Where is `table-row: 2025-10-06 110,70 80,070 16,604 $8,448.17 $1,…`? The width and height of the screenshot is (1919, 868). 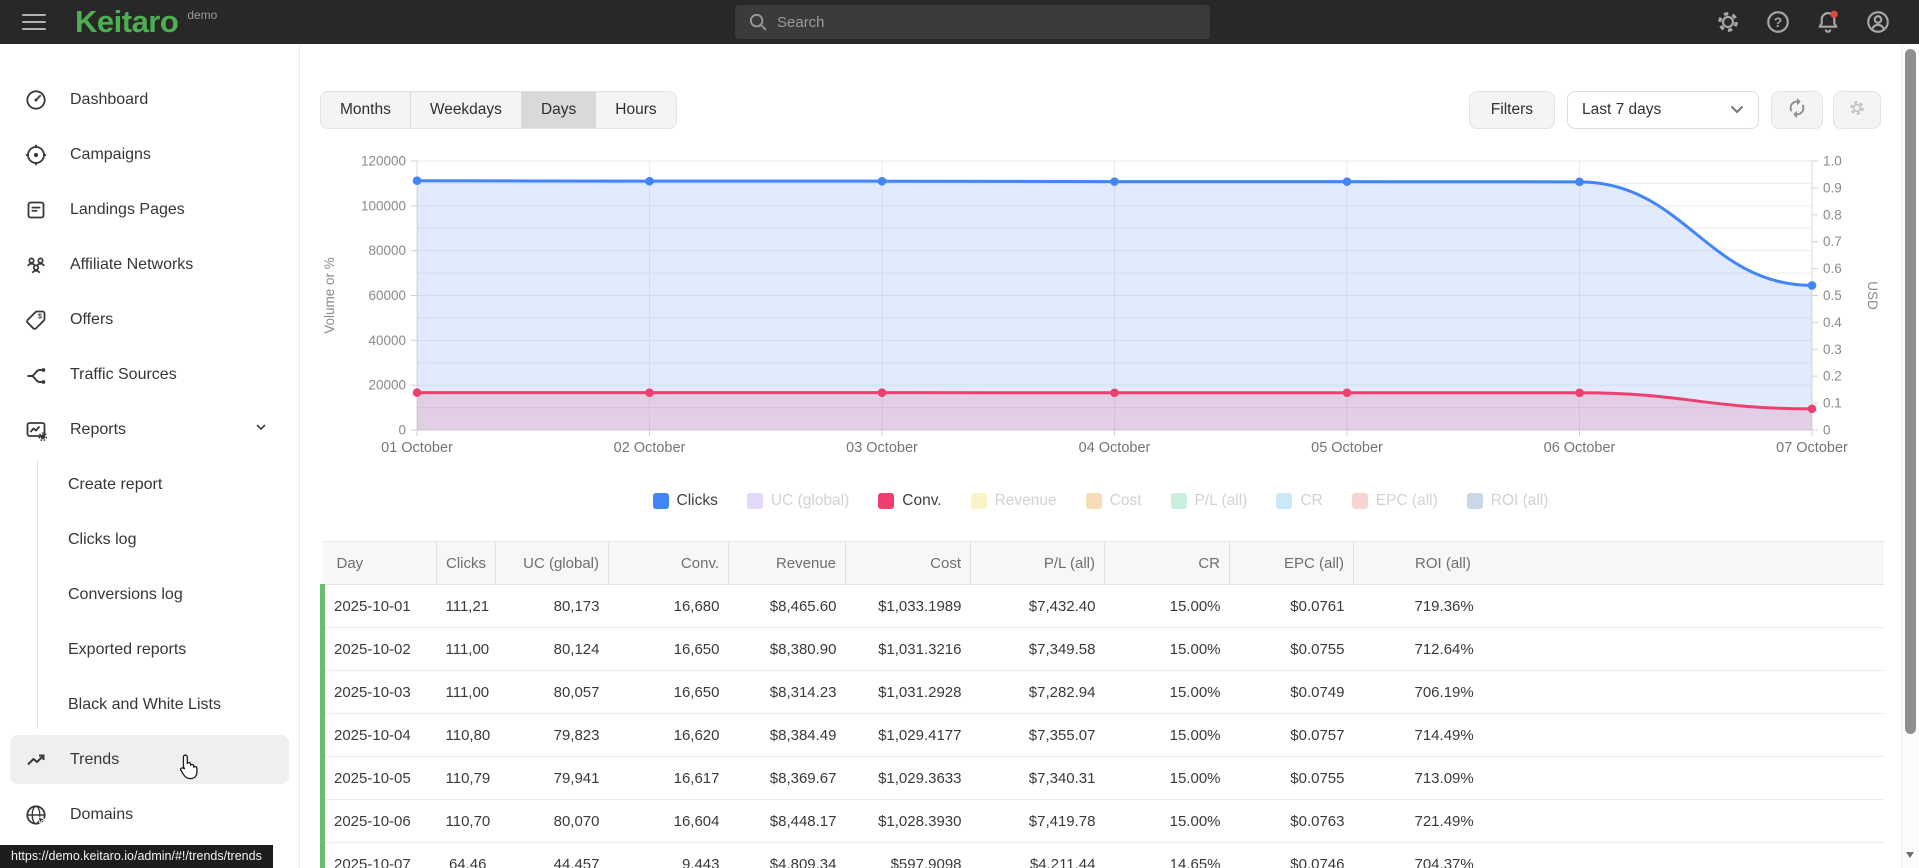 table-row: 2025-10-06 110,70 80,070 16,604 $8,448.17 $1,… is located at coordinates (1102, 821).